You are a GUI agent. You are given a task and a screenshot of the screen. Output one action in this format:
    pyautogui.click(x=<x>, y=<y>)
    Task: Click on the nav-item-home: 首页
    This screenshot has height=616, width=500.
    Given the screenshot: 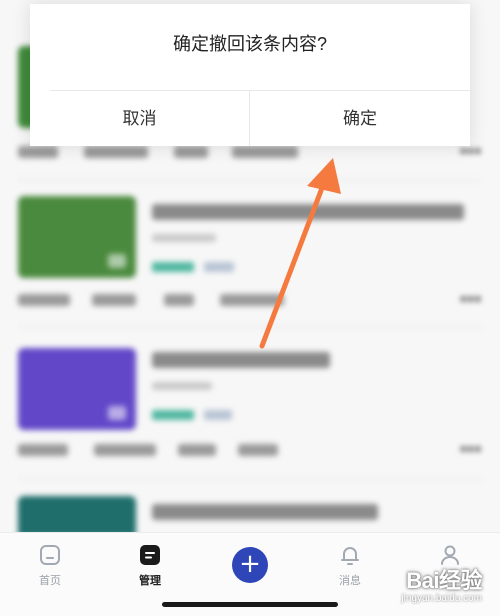 What is the action you would take?
    pyautogui.click(x=50, y=565)
    